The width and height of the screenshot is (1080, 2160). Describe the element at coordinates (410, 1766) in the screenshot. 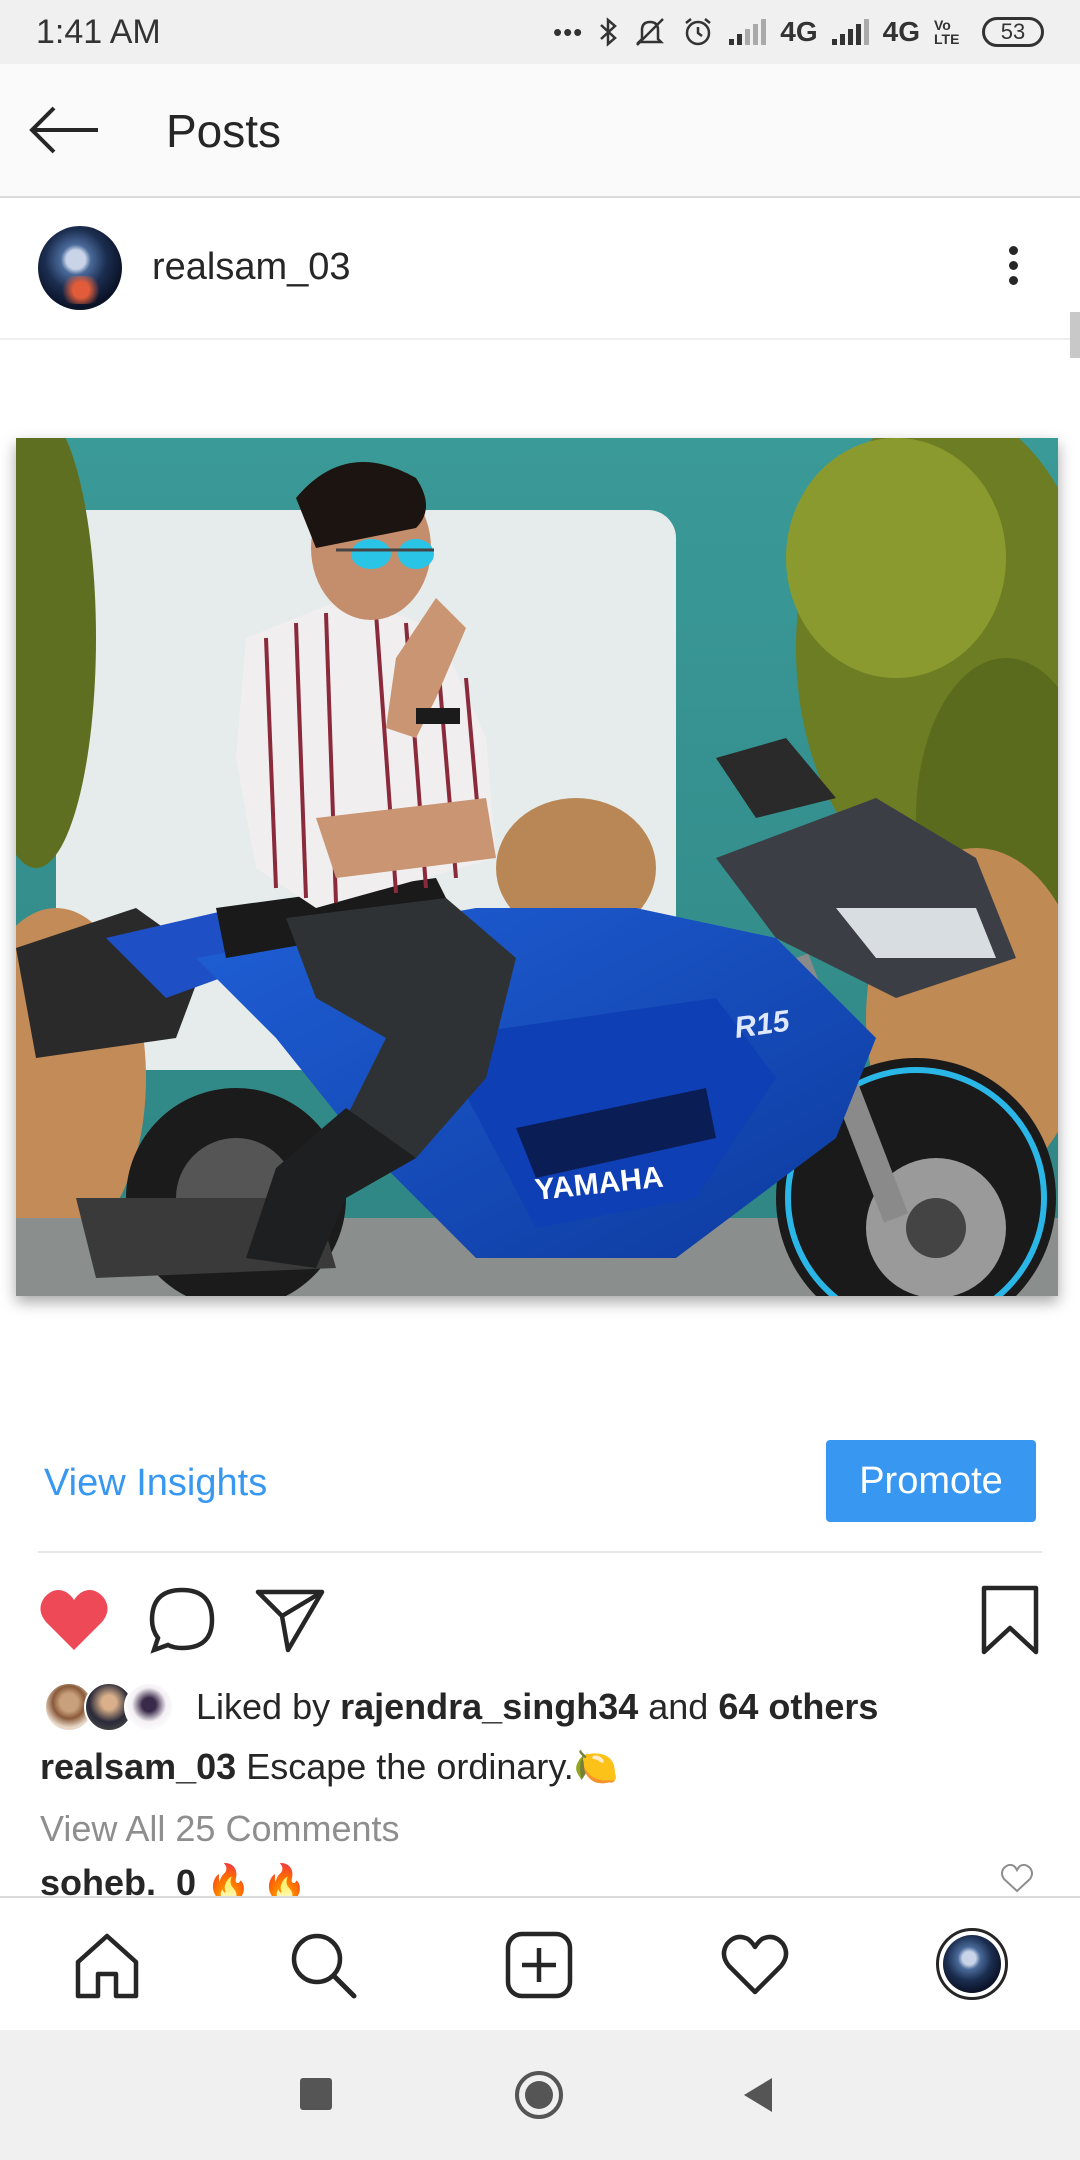

I see `caption-text: Escape the ordinary.` at that location.